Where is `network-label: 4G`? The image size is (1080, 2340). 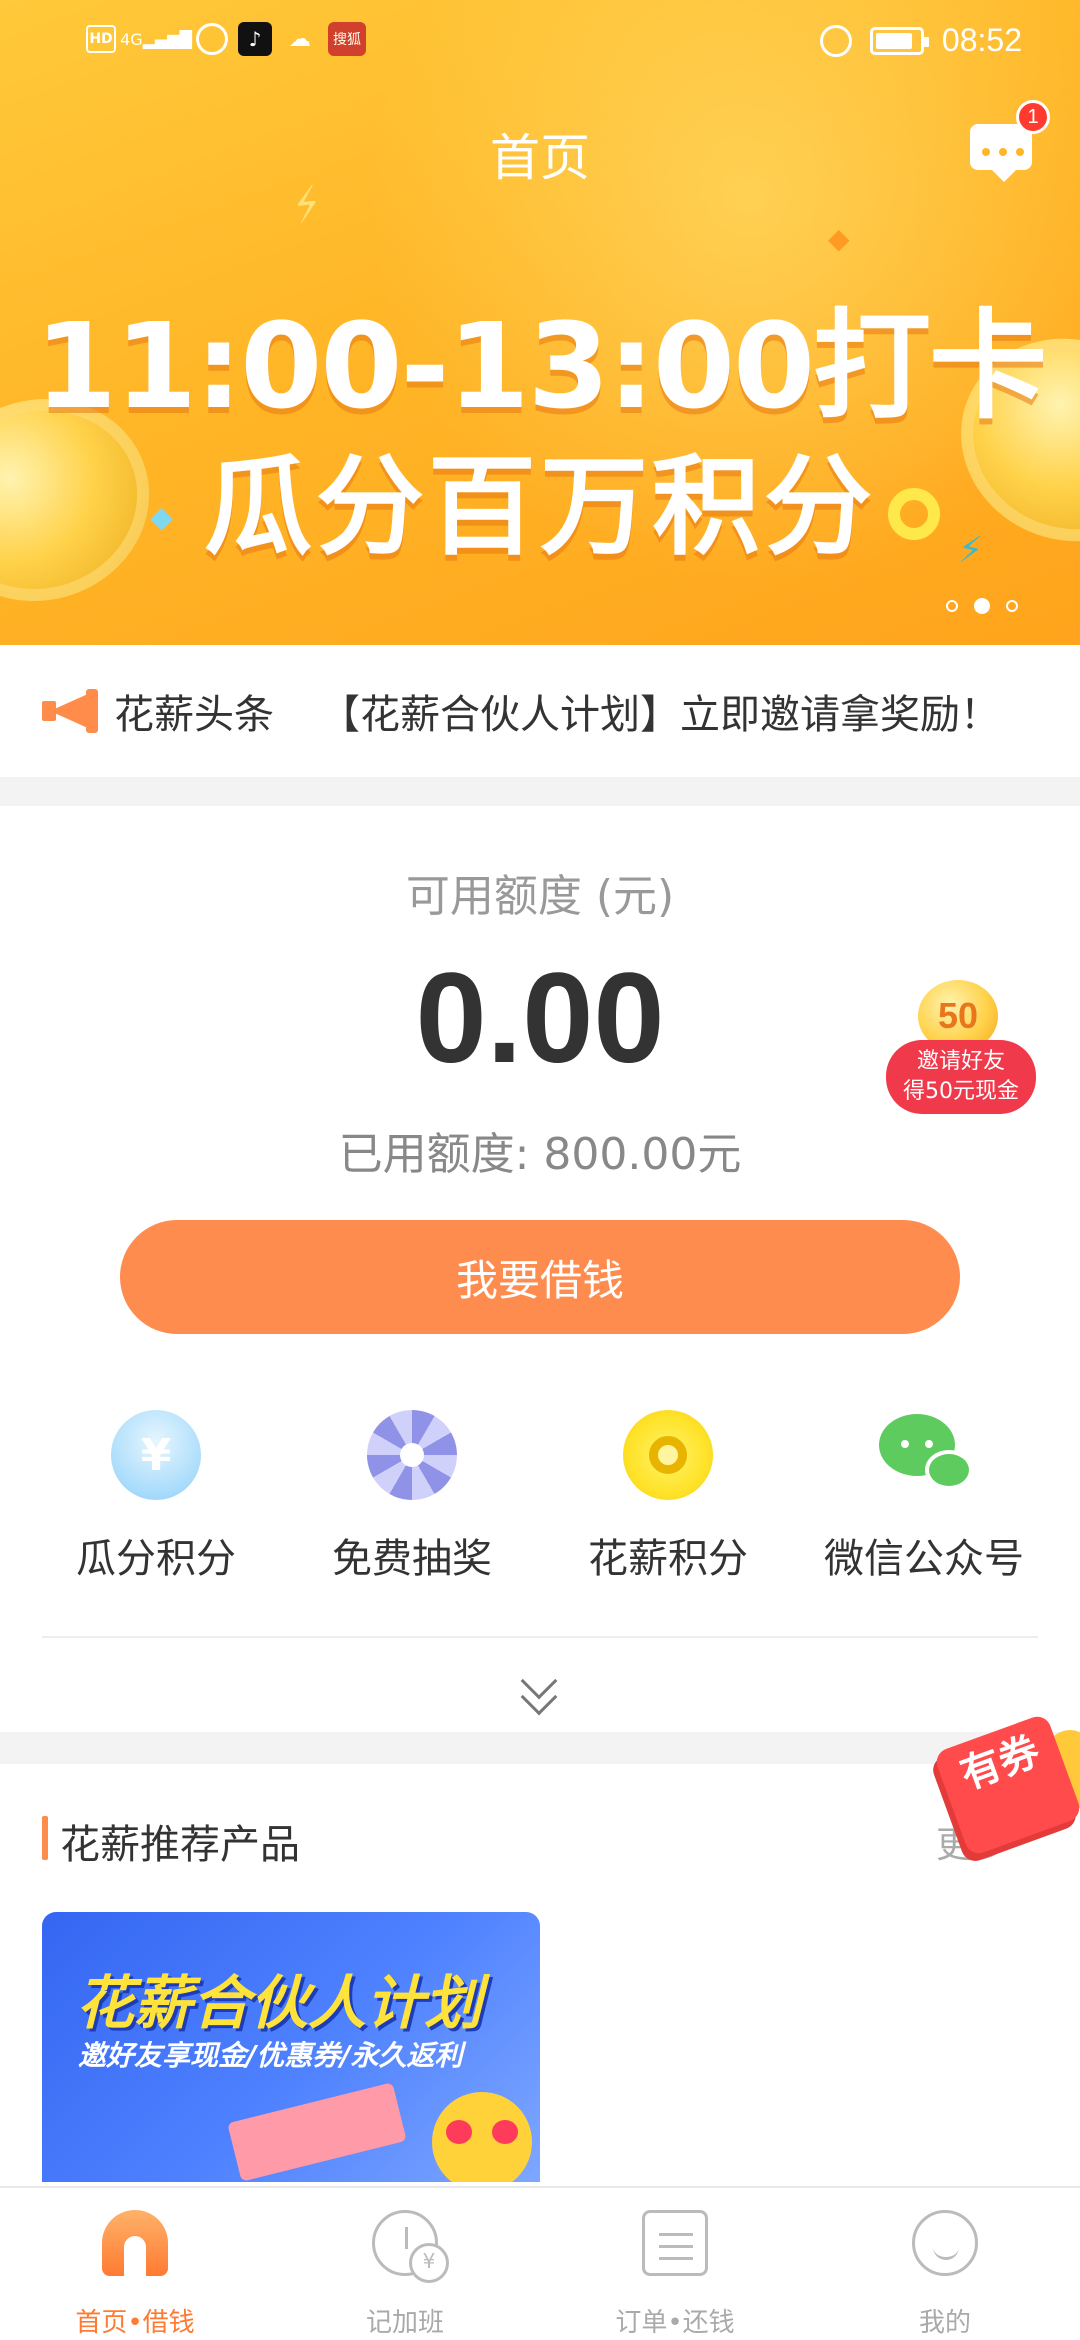
network-label: 4G is located at coordinates (131, 39).